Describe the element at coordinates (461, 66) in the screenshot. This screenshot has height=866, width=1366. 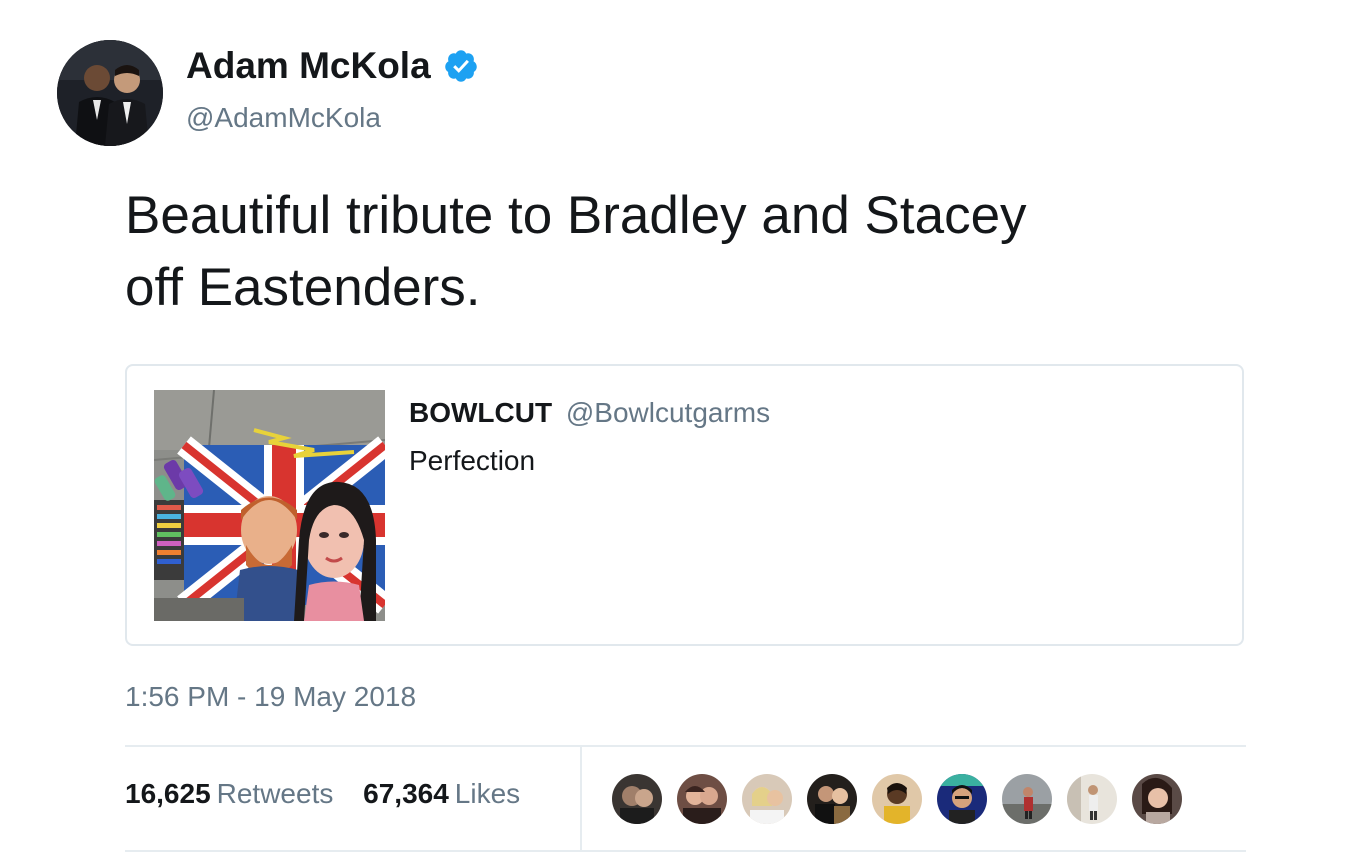
I see `verified-badge-icon` at that location.